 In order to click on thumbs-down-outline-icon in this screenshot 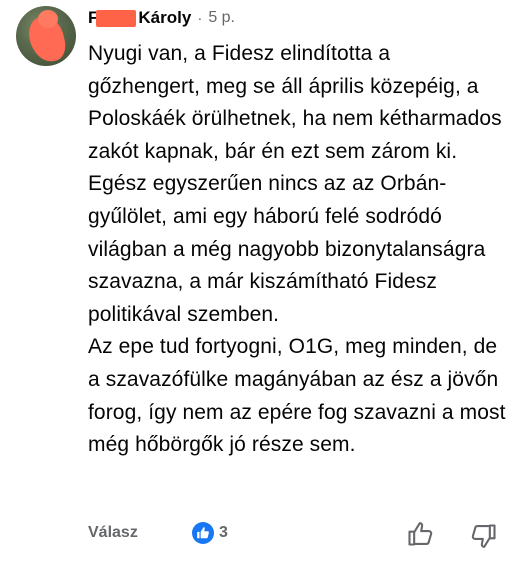, I will do `click(484, 536)`.